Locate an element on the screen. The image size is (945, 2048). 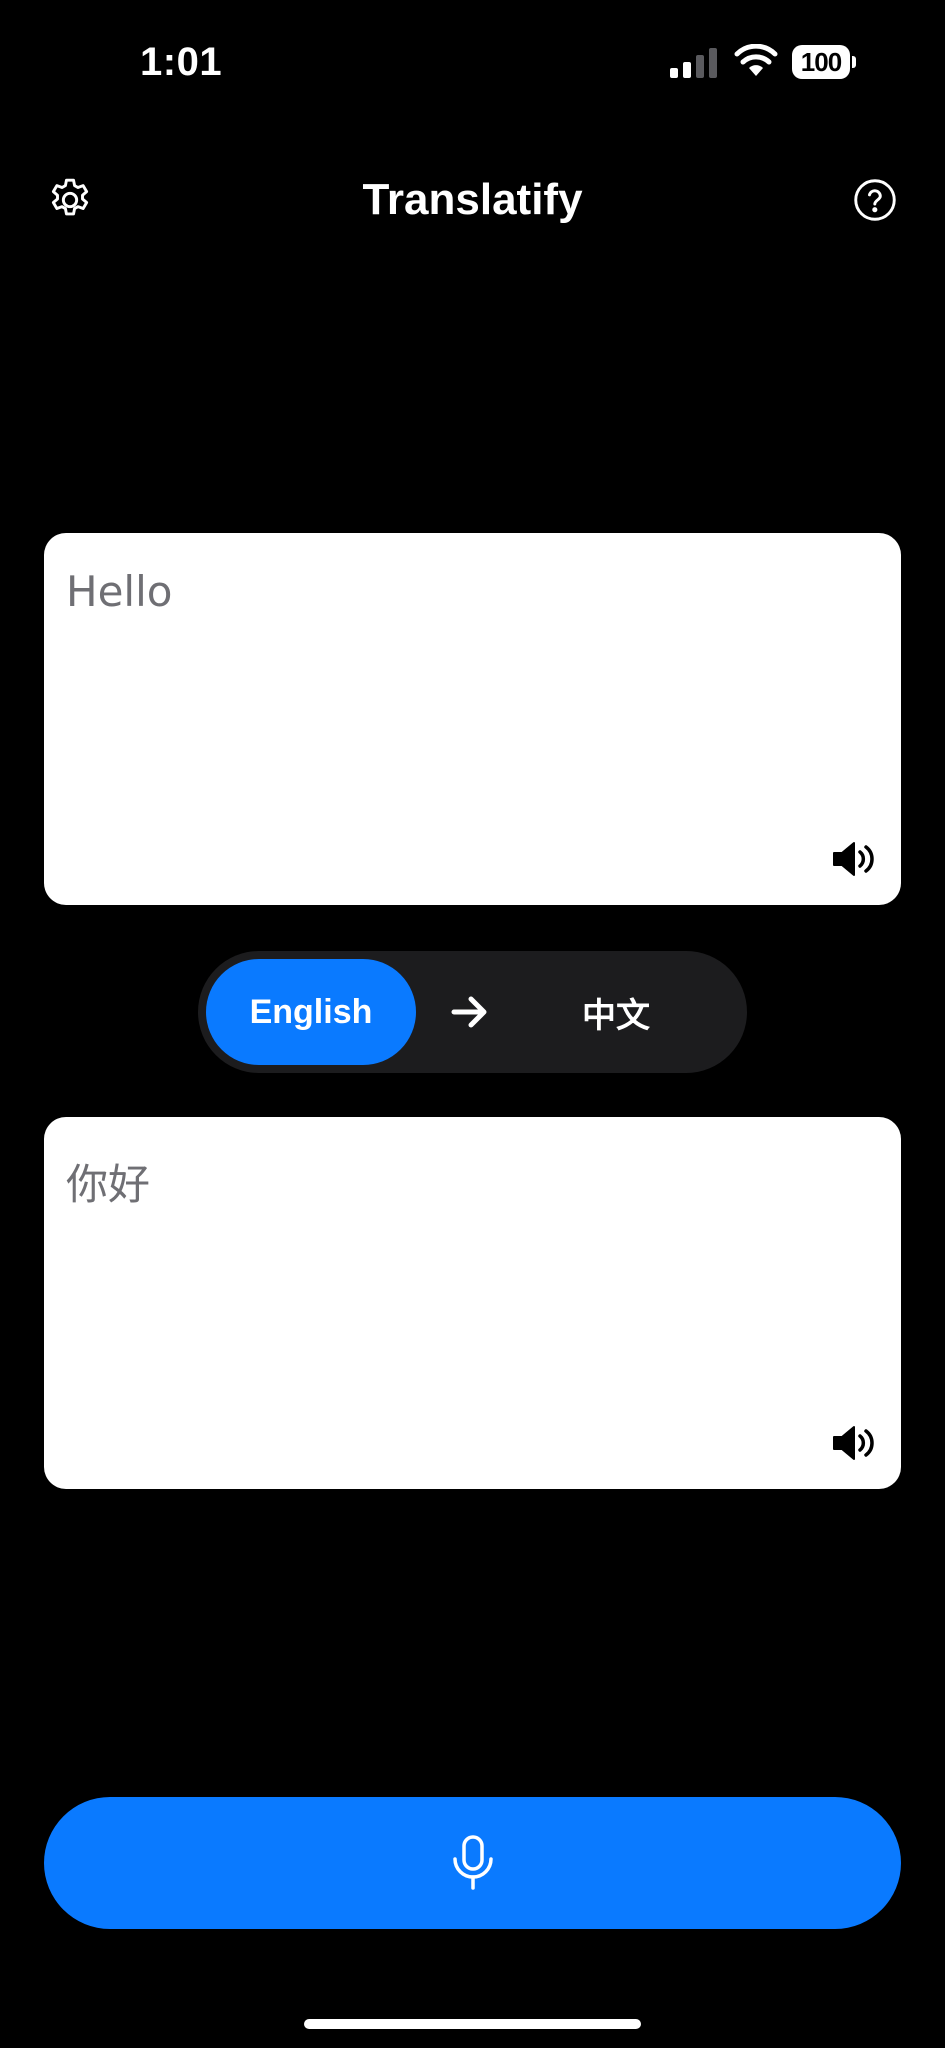
question-circle-icon is located at coordinates (875, 200).